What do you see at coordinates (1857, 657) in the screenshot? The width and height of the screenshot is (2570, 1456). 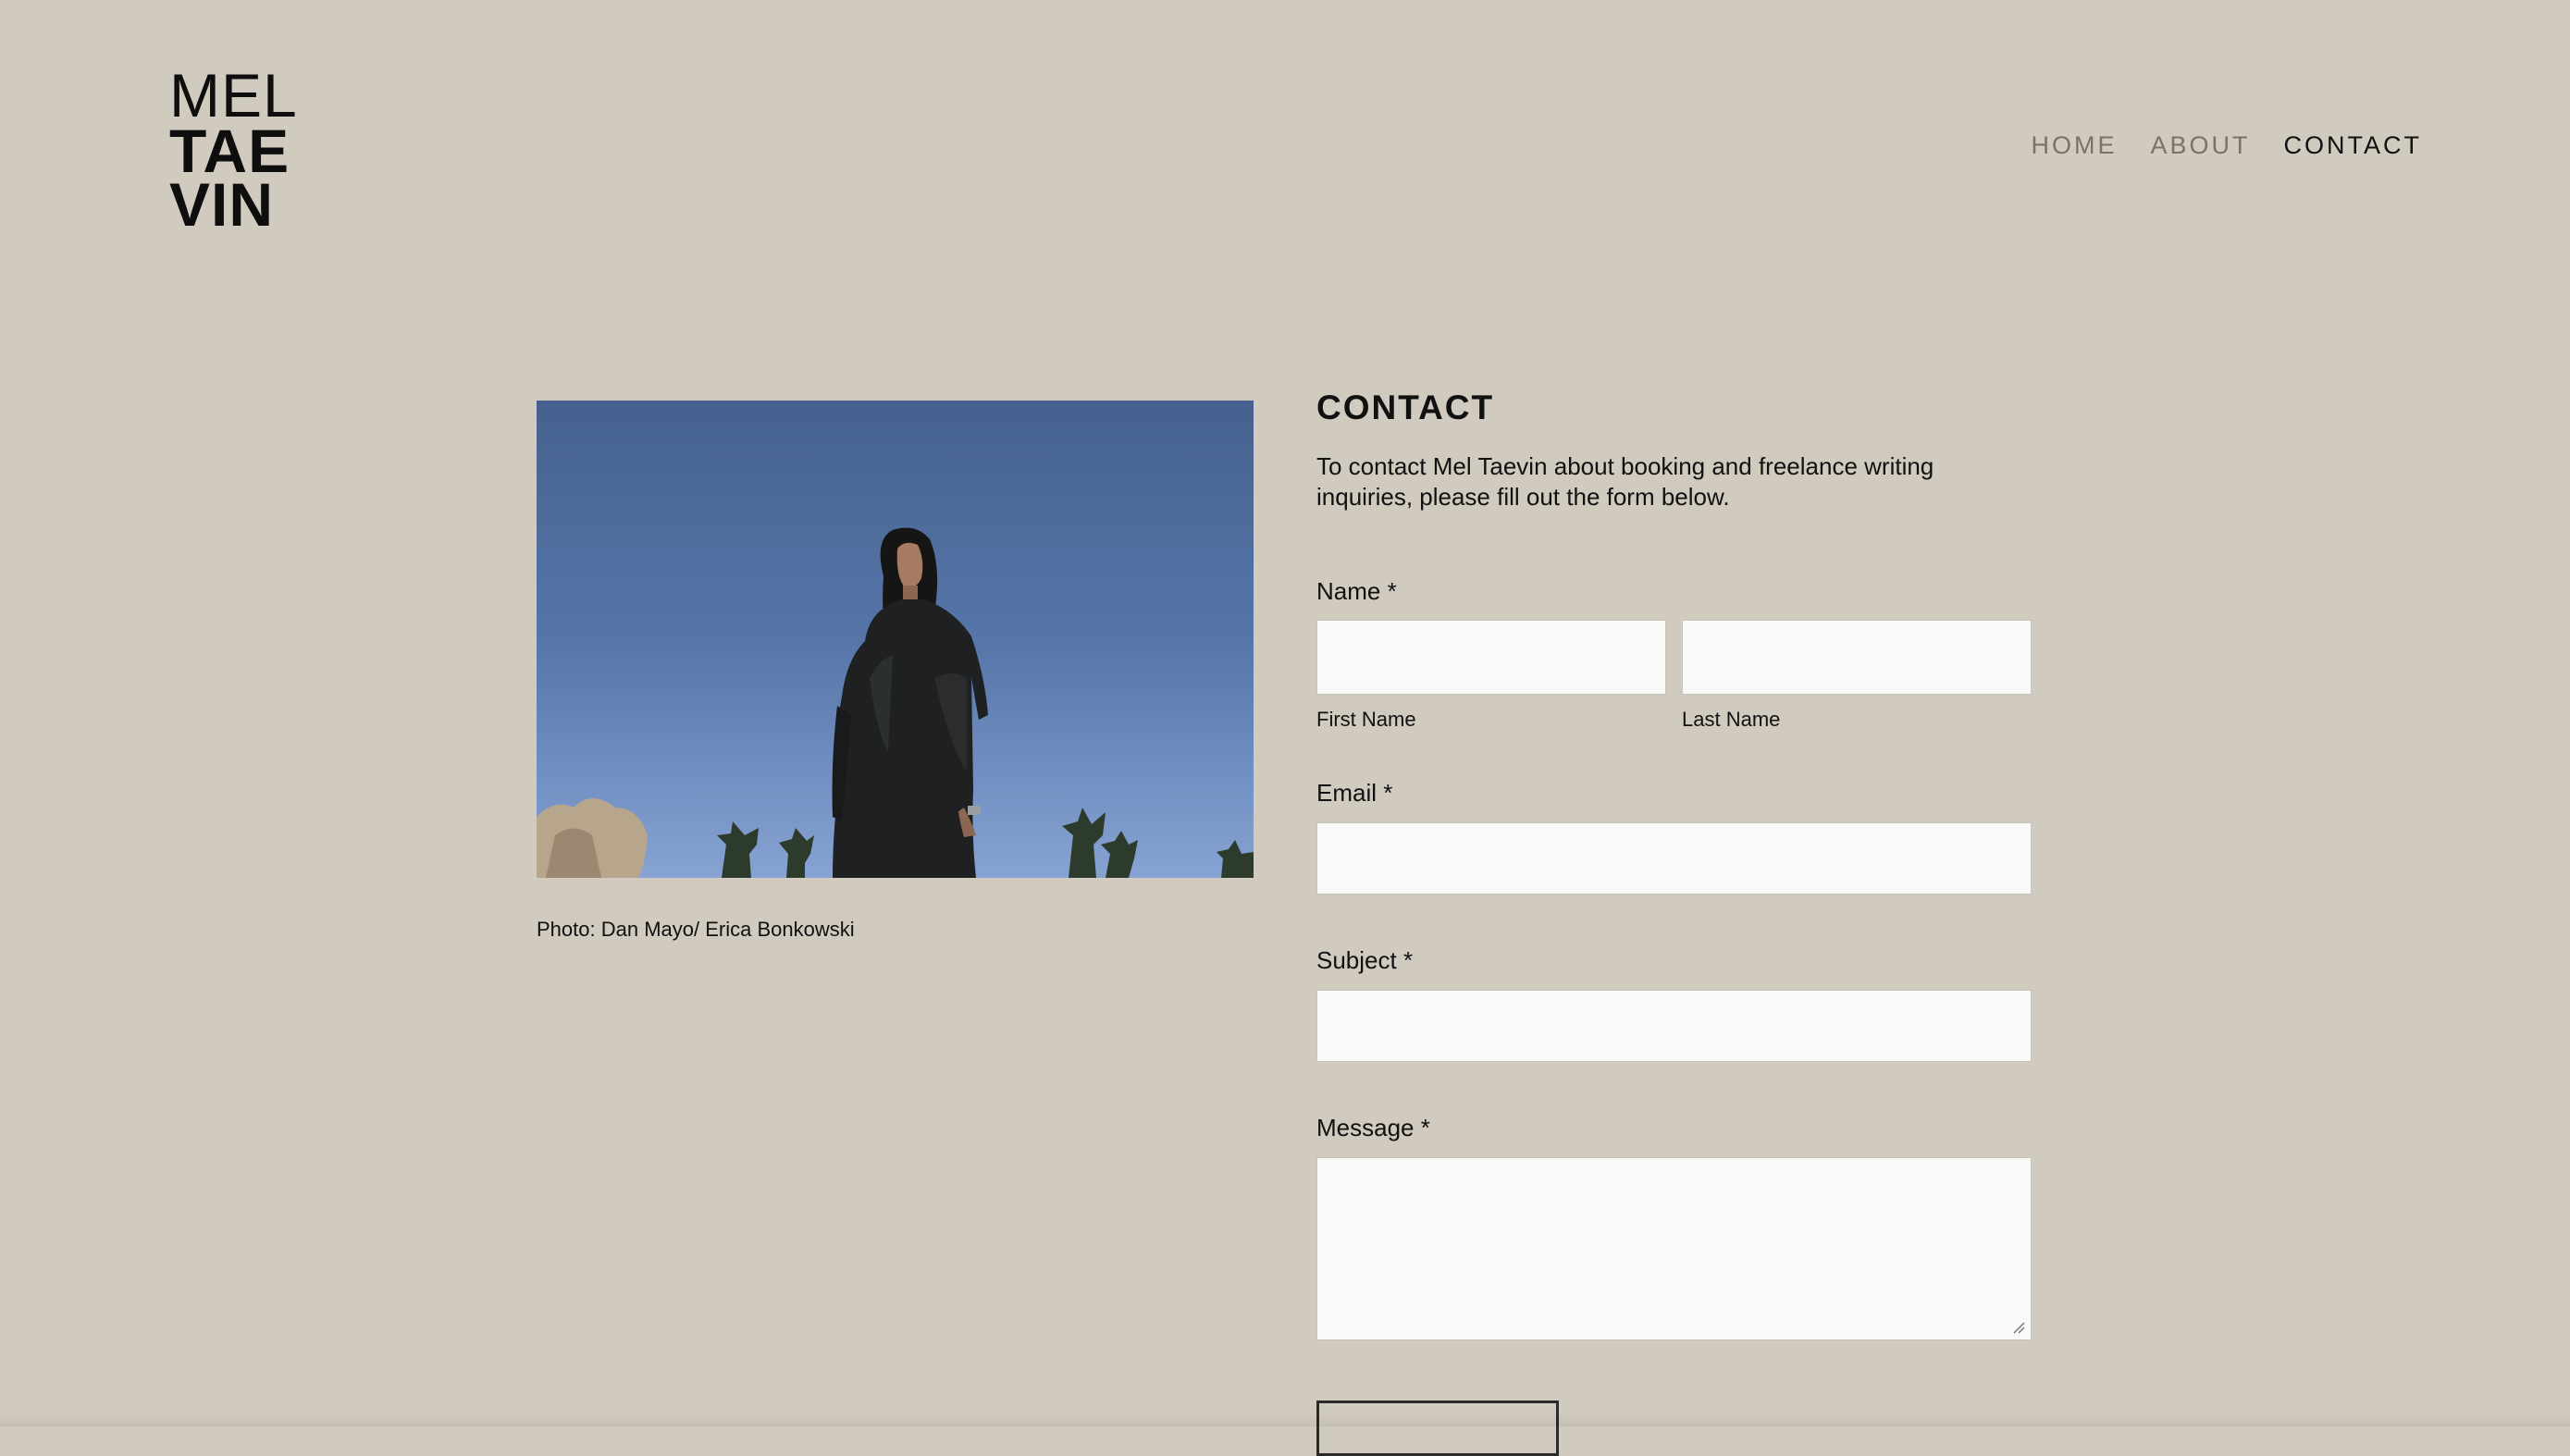 I see `last-name-input` at bounding box center [1857, 657].